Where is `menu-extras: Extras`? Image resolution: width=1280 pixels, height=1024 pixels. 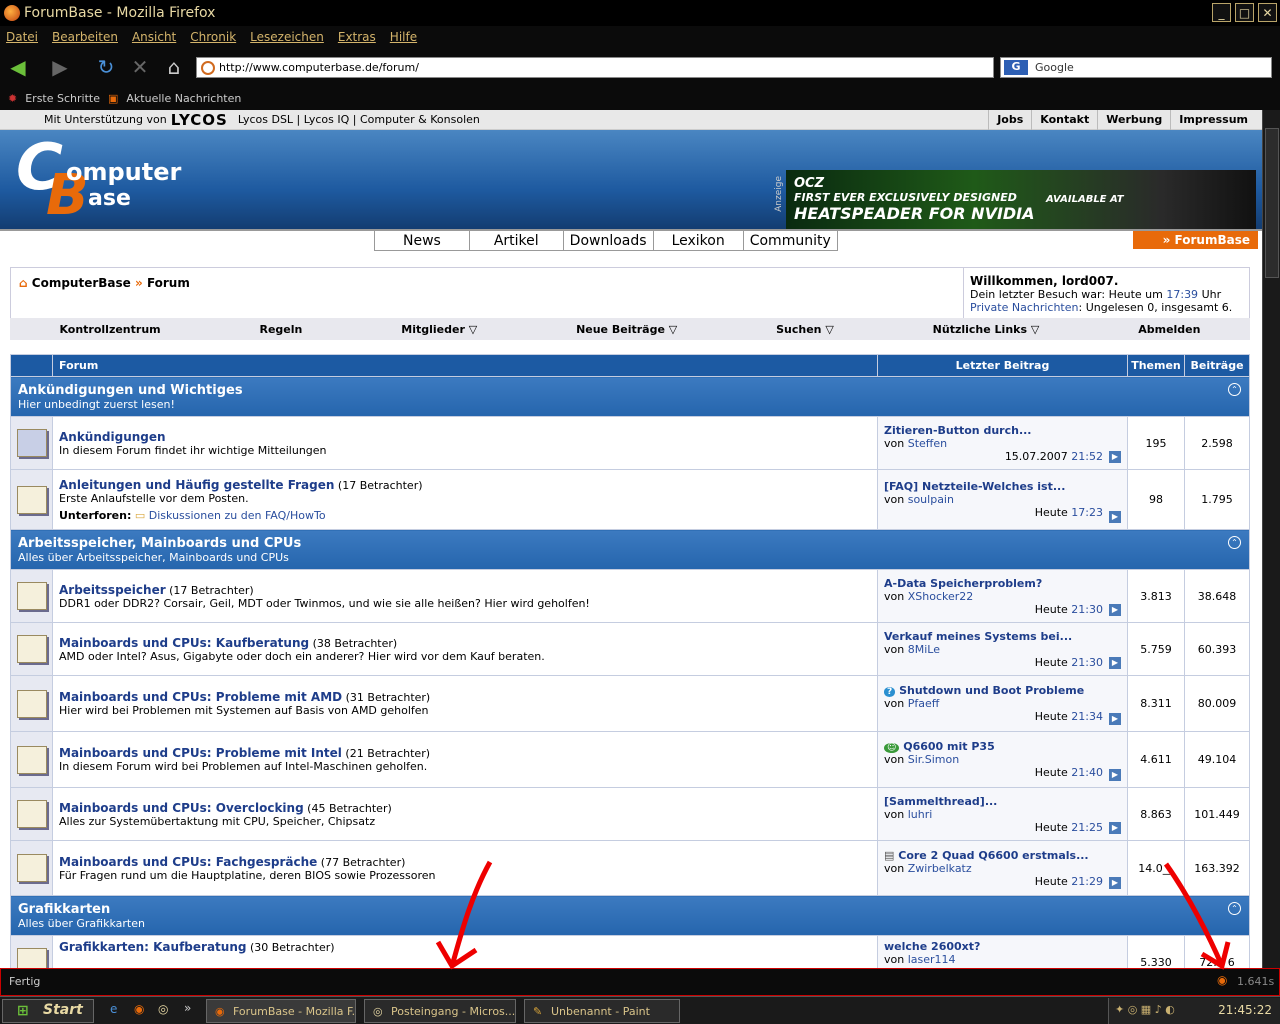 menu-extras: Extras is located at coordinates (357, 37).